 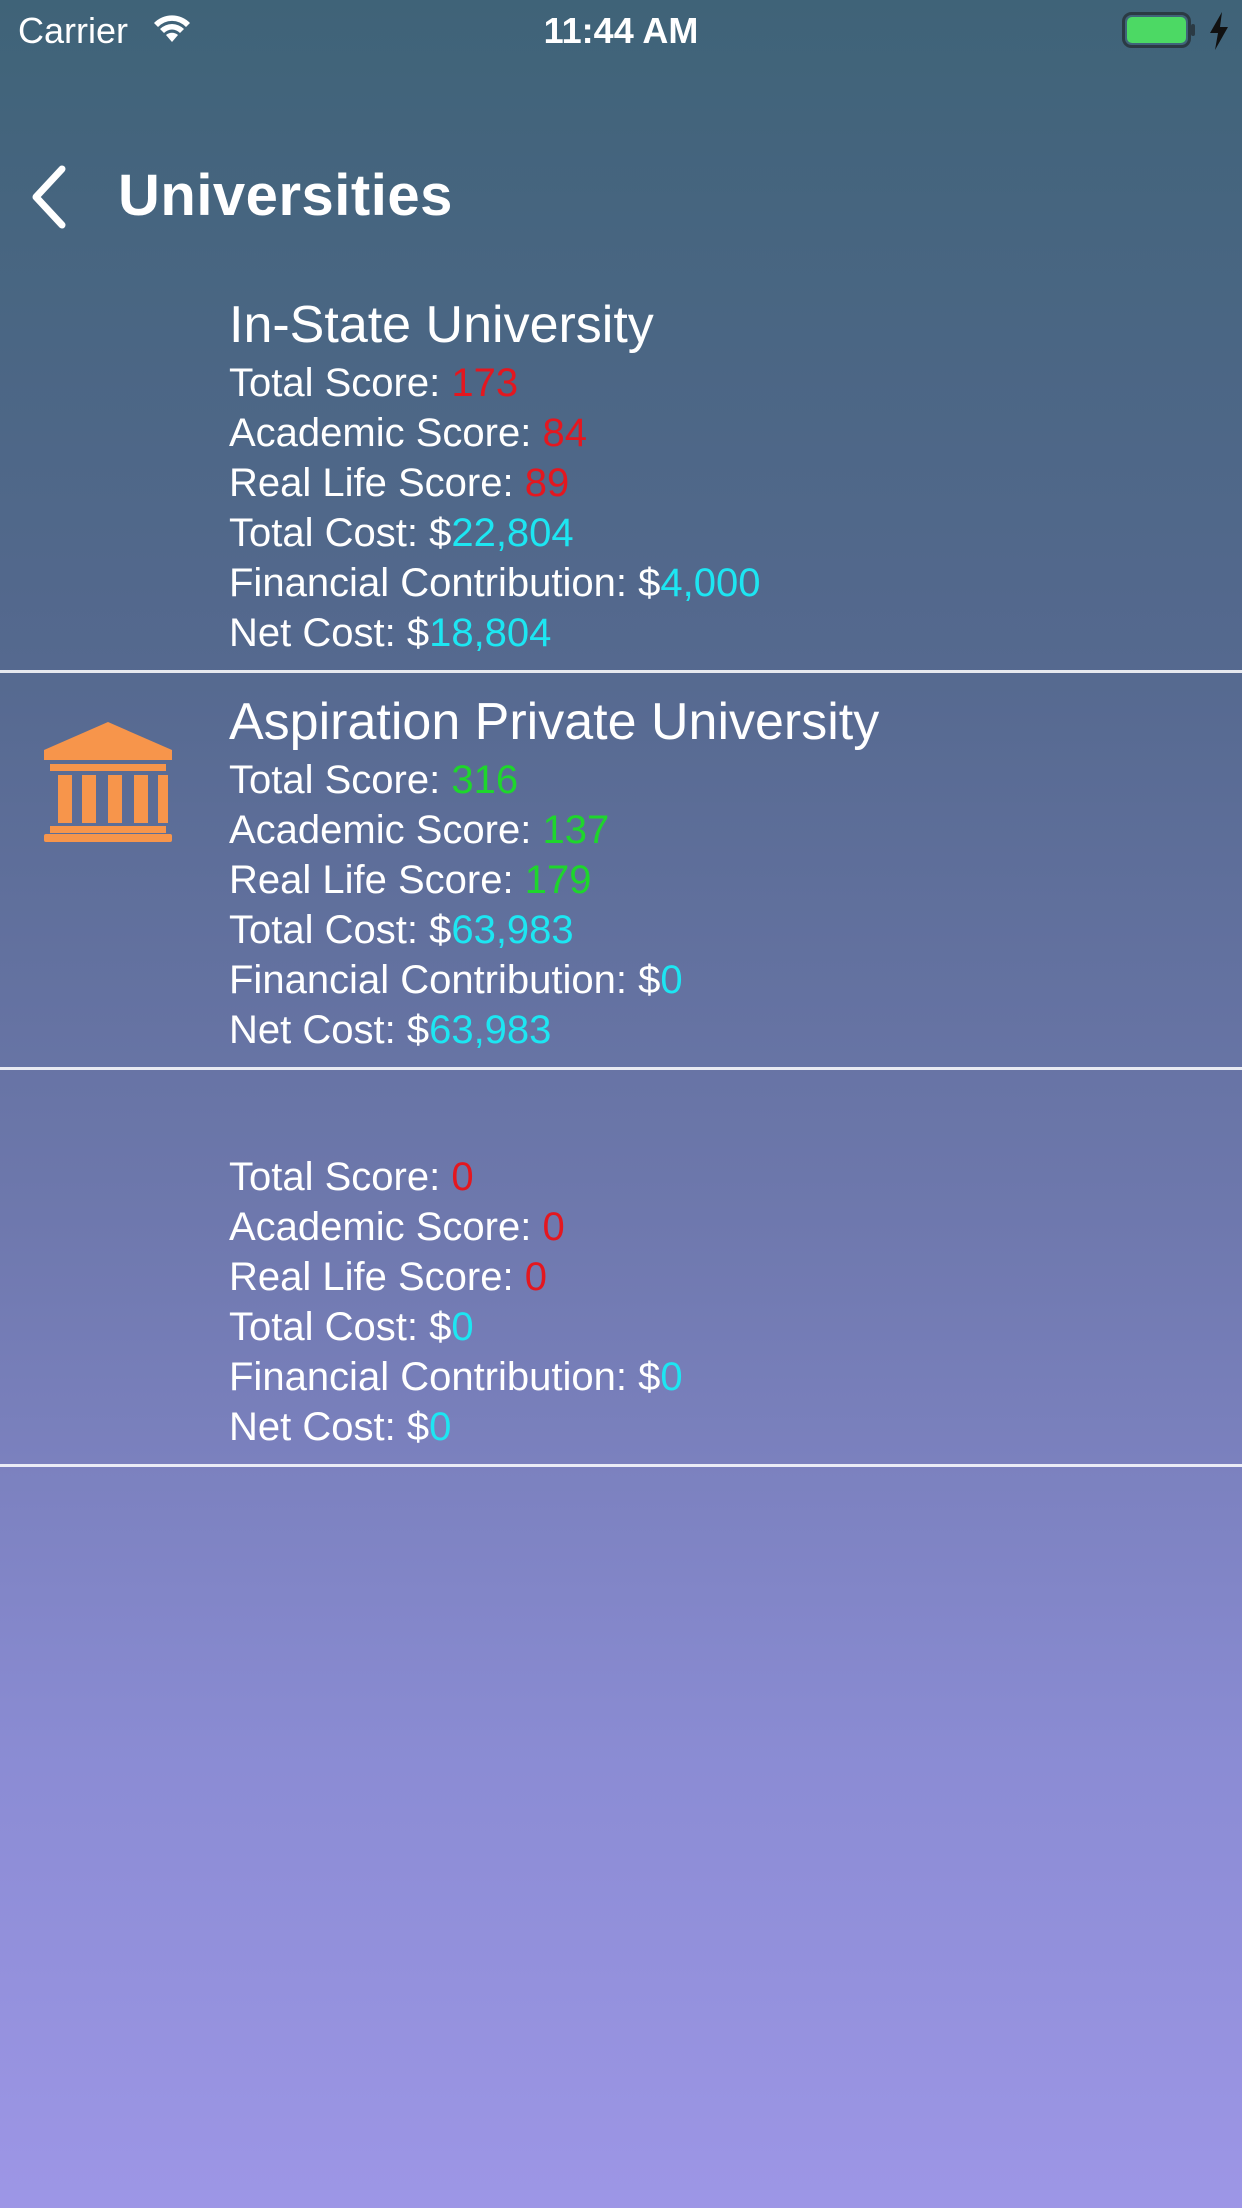 I want to click on total-cost-value: 63,983, so click(x=512, y=930).